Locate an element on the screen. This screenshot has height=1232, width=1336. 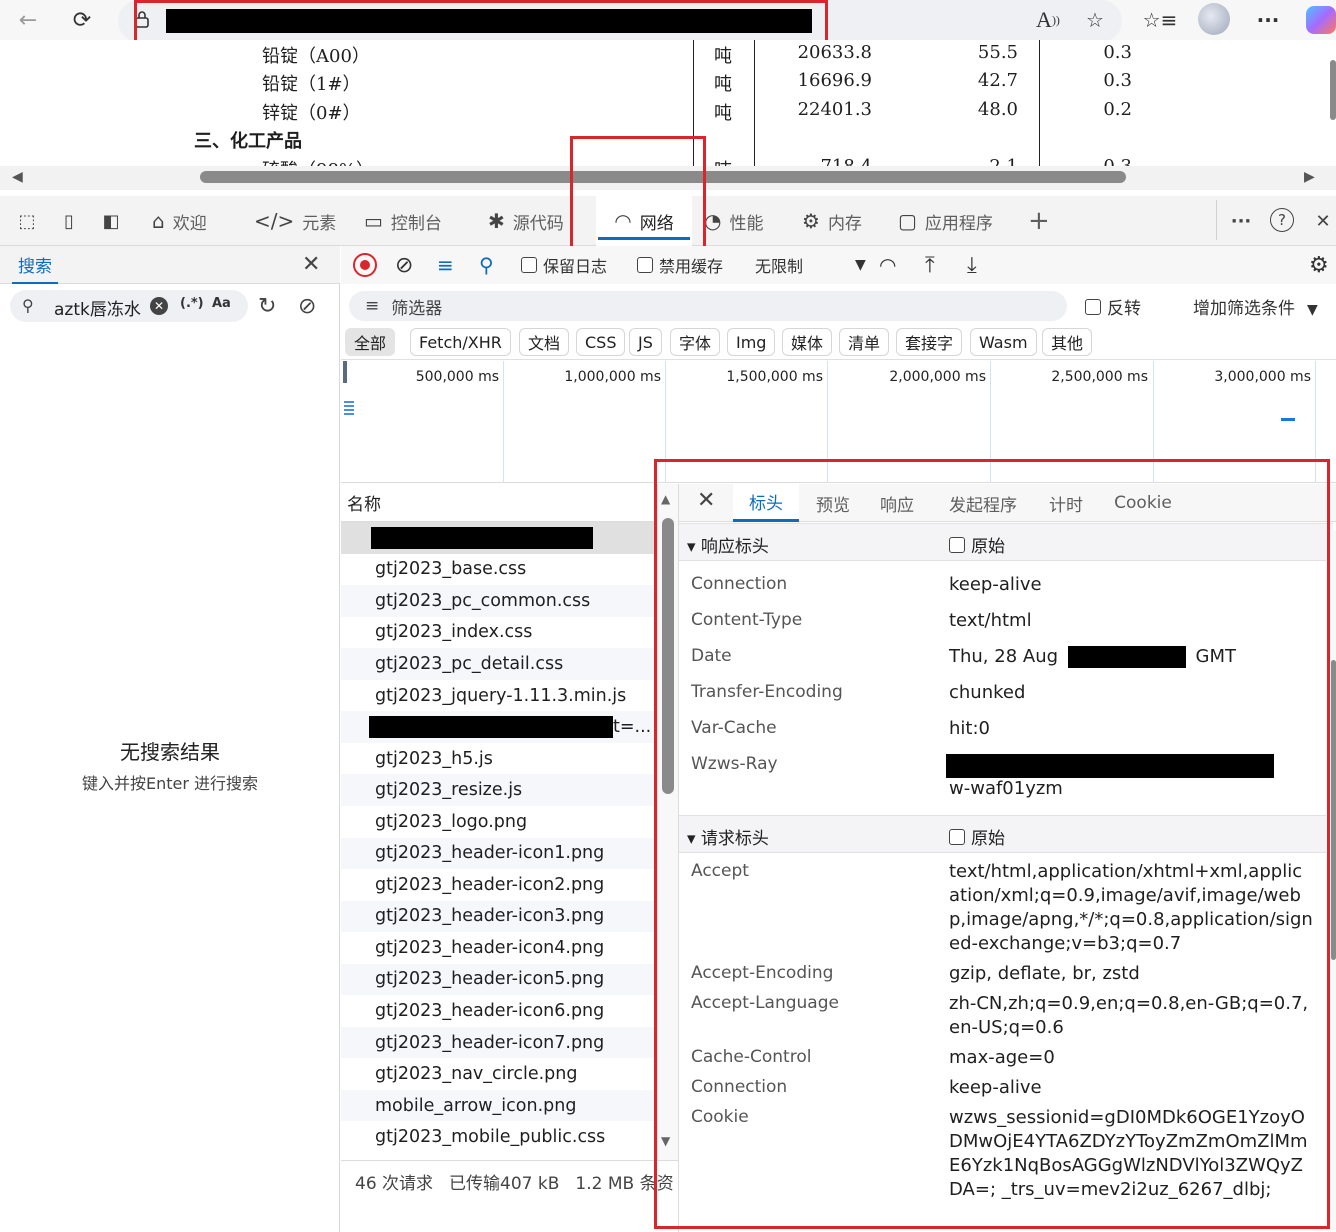
request-name: mobile_arrow_icon.png is located at coordinates (476, 1105).